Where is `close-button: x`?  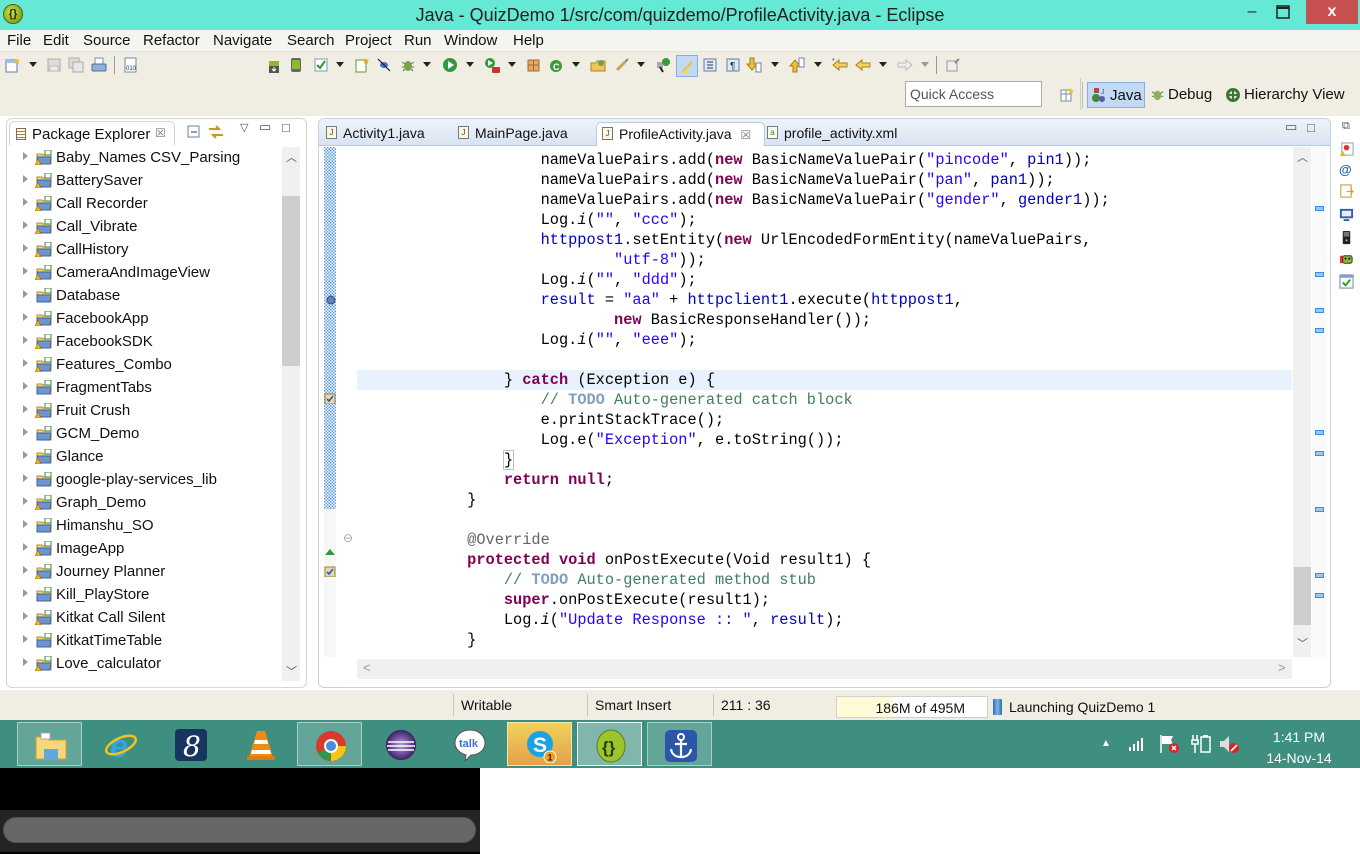 close-button: x is located at coordinates (1332, 12).